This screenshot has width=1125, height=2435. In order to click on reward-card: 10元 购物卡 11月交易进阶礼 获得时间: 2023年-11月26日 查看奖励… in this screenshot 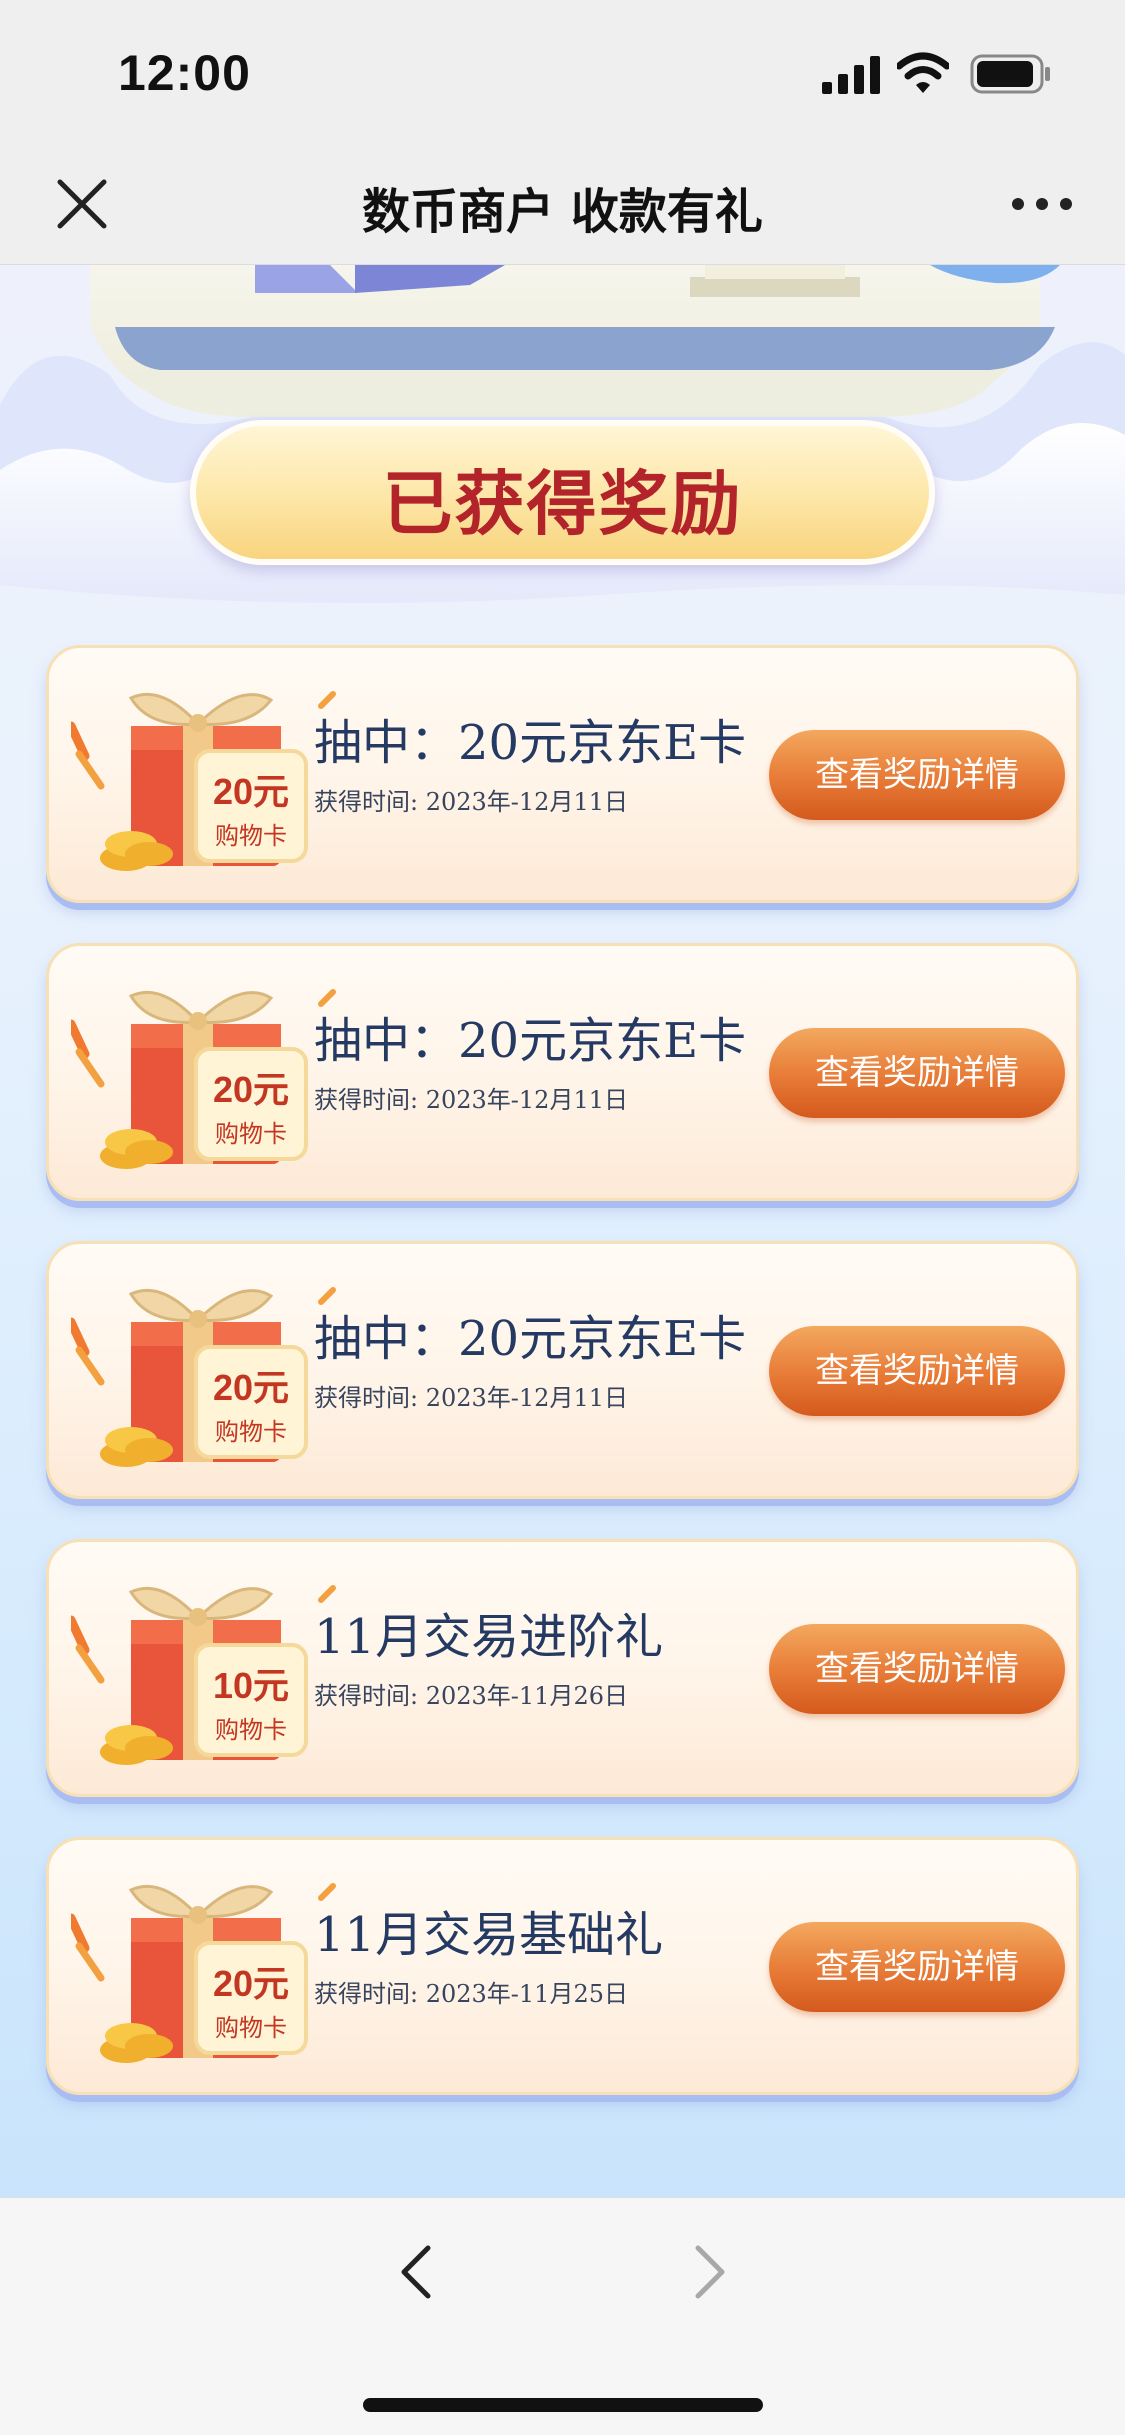, I will do `click(562, 1668)`.